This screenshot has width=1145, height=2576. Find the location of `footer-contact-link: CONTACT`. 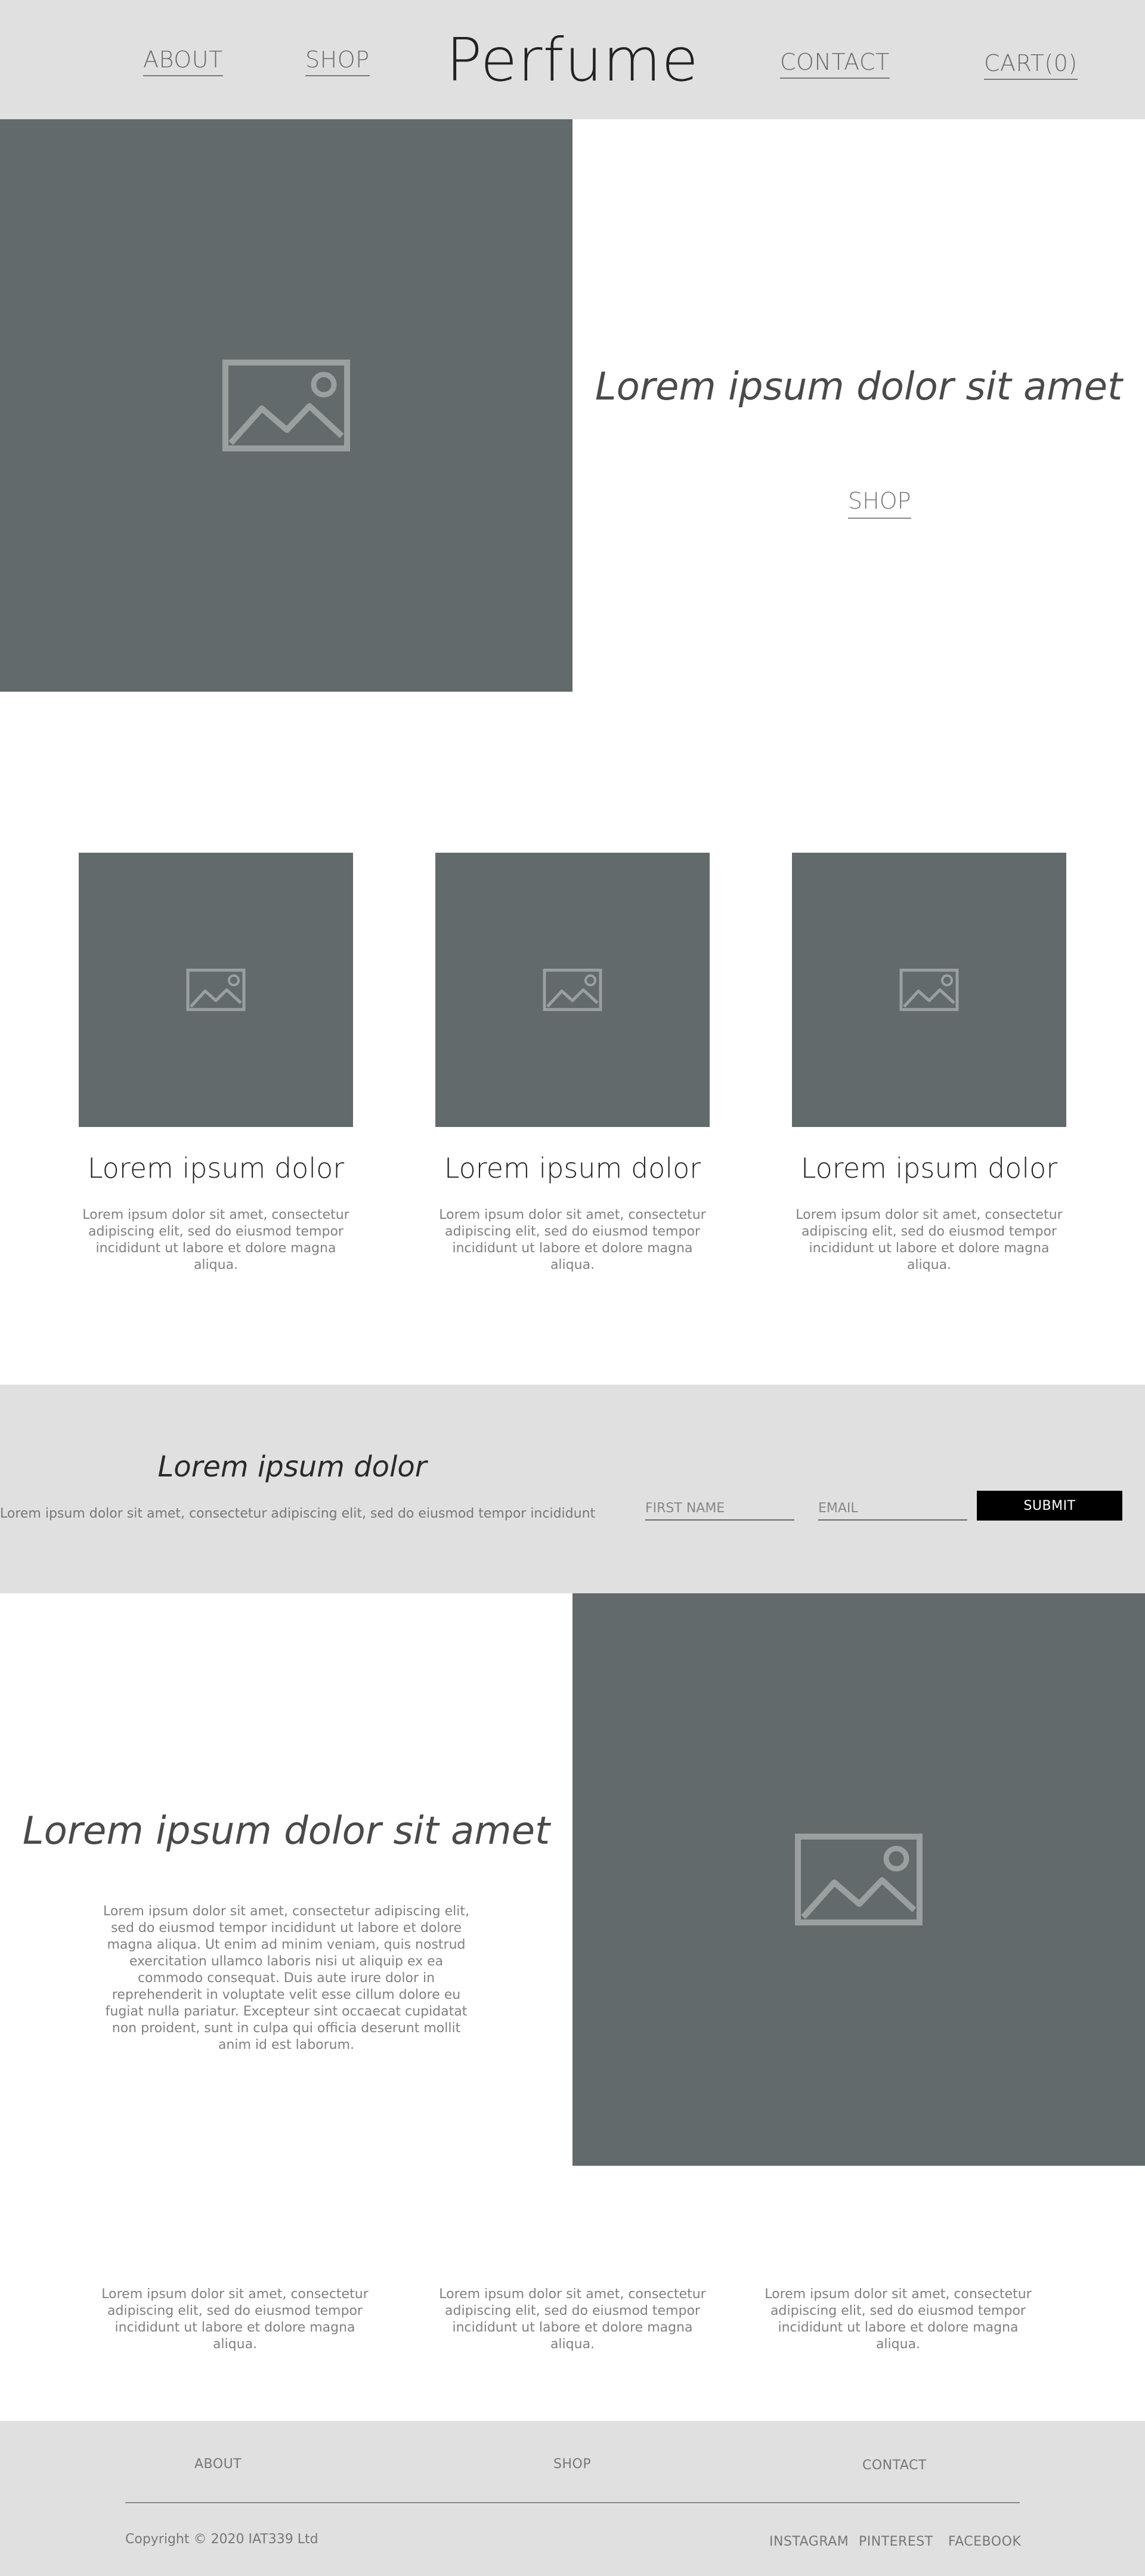

footer-contact-link: CONTACT is located at coordinates (894, 2465).